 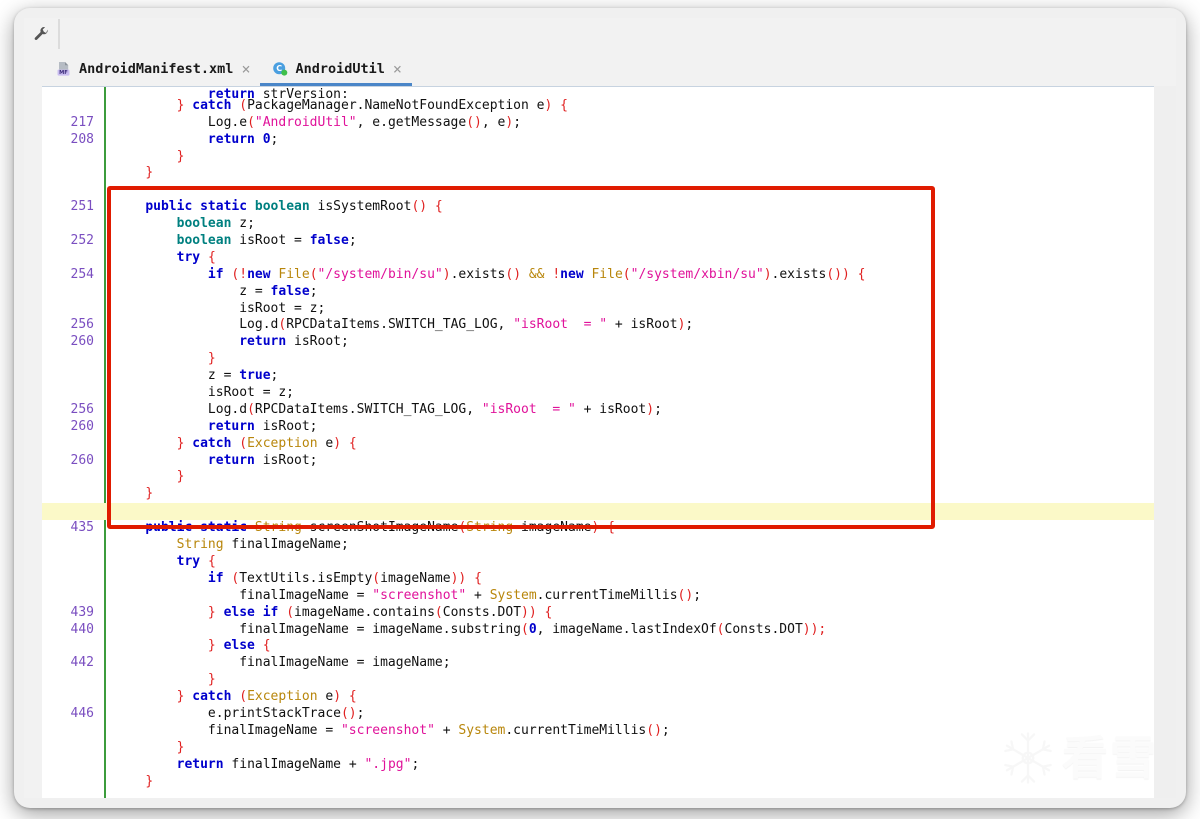 I want to click on code-line: 446 e.printStackTrace();, so click(x=598, y=714).